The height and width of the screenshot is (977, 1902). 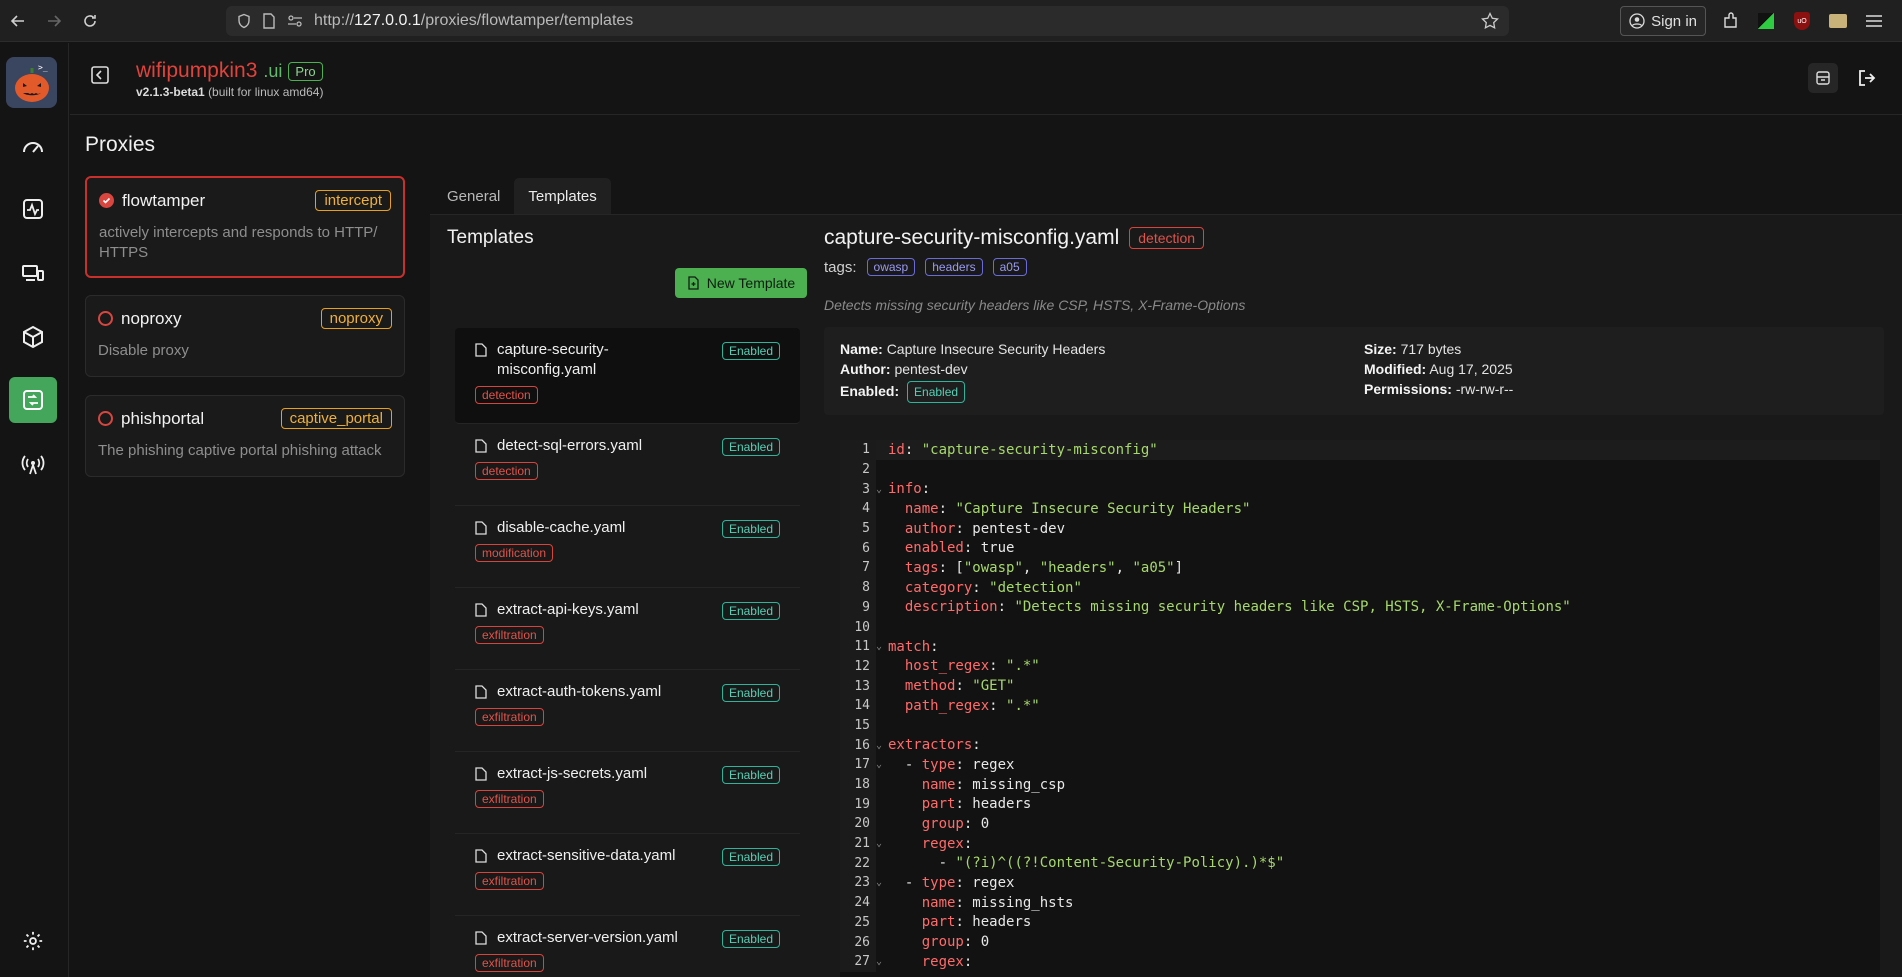 What do you see at coordinates (627, 547) in the screenshot?
I see `template-item: disable-cache.yaml Enabled modification` at bounding box center [627, 547].